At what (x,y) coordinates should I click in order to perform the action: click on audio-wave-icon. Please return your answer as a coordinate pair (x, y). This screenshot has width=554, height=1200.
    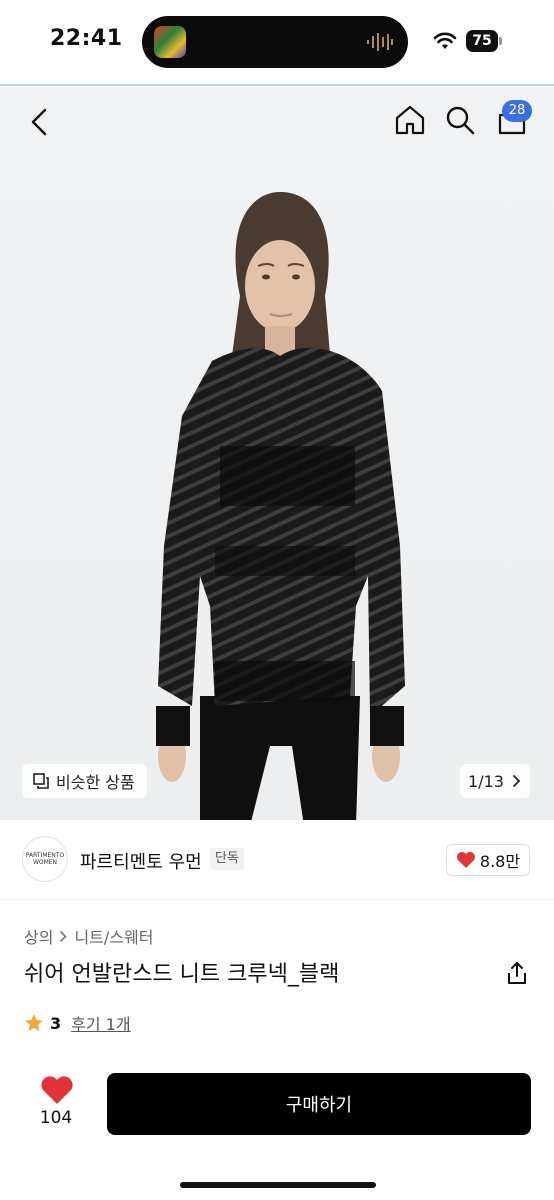
    Looking at the image, I should click on (380, 42).